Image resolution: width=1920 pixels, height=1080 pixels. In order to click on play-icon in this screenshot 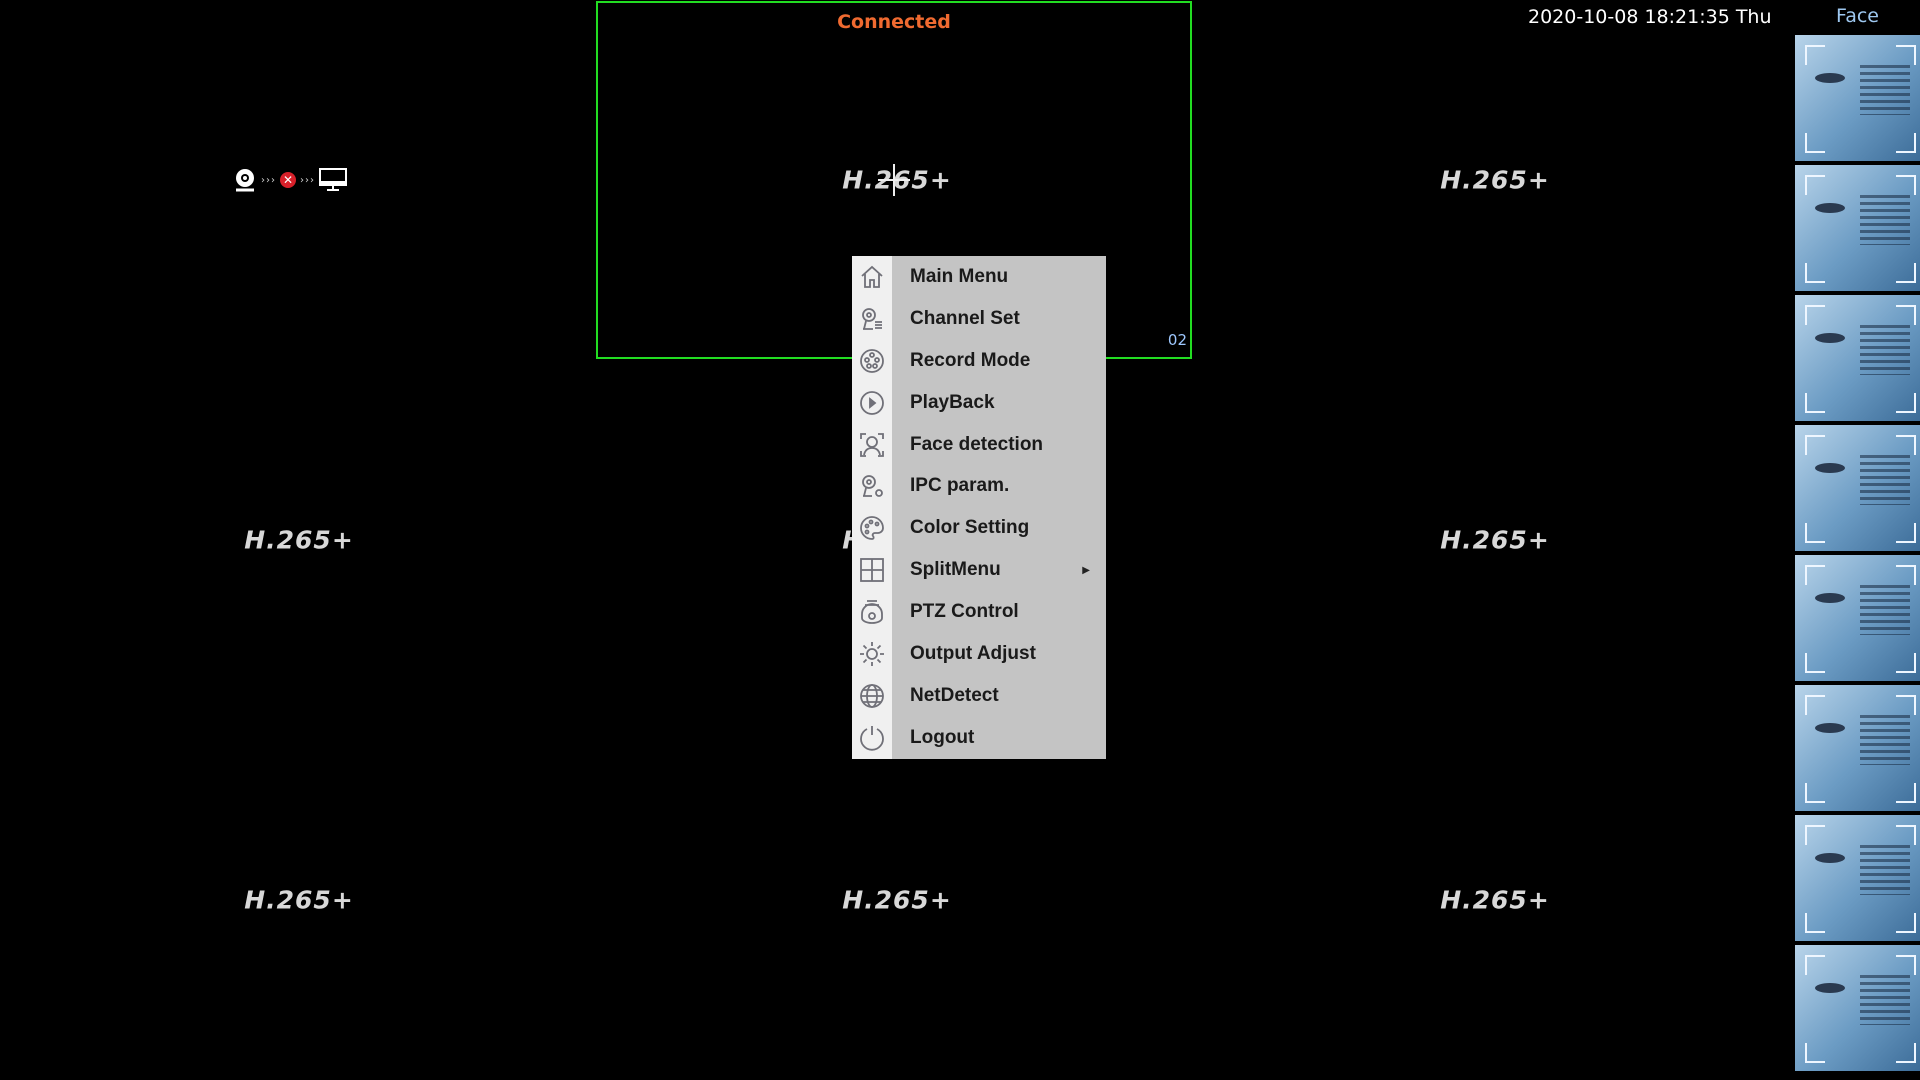, I will do `click(872, 402)`.